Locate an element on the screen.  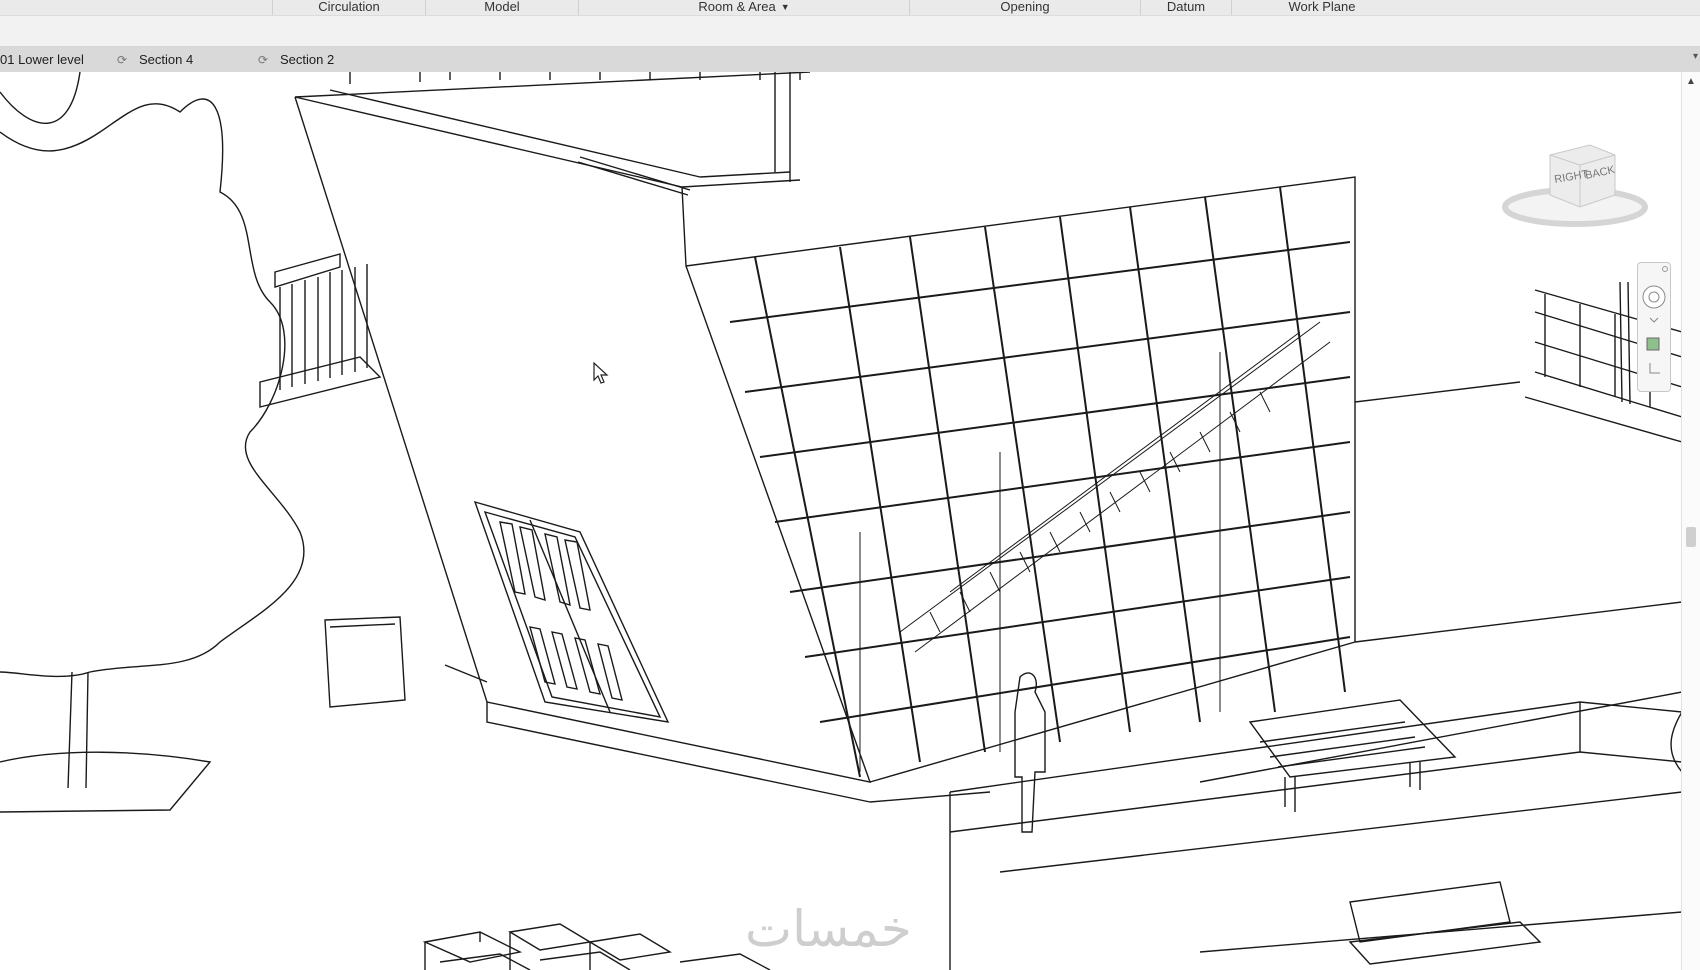
double-door is located at coordinates (571, 611).